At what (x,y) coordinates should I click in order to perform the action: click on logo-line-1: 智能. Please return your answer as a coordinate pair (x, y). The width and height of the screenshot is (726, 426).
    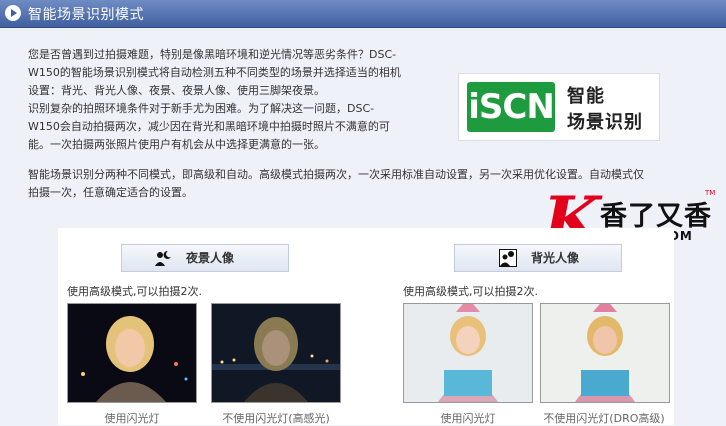
    Looking at the image, I should click on (586, 96).